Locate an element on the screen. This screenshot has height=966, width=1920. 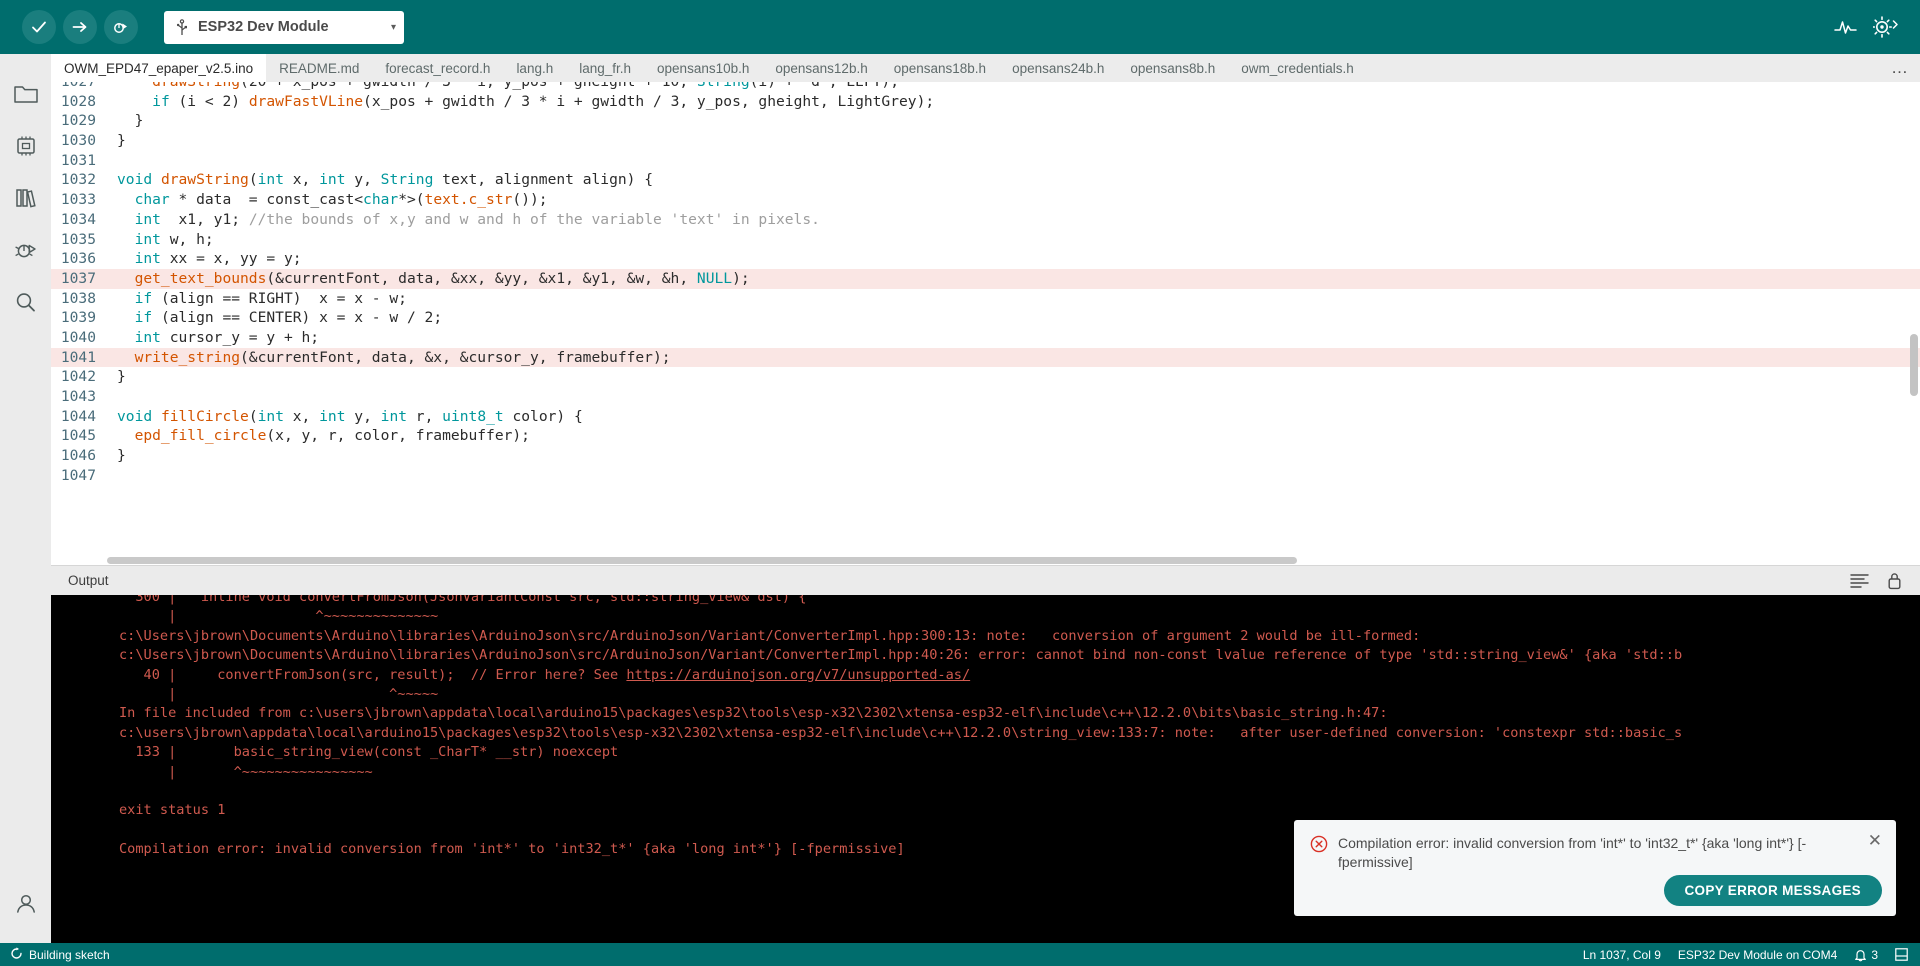
editor-tab: lang.h is located at coordinates (535, 68).